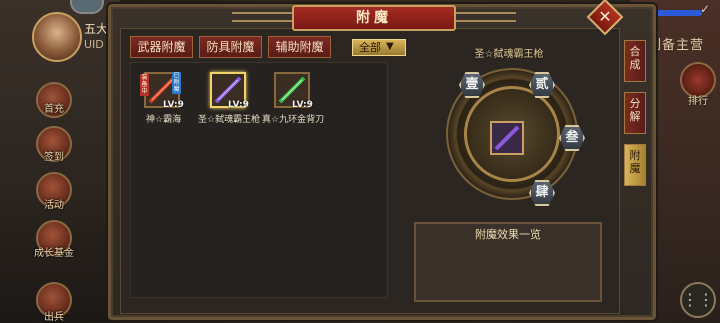 The image size is (720, 323). What do you see at coordinates (229, 120) in the screenshot?
I see `item-name: 圣☆弑魂霸王枪` at bounding box center [229, 120].